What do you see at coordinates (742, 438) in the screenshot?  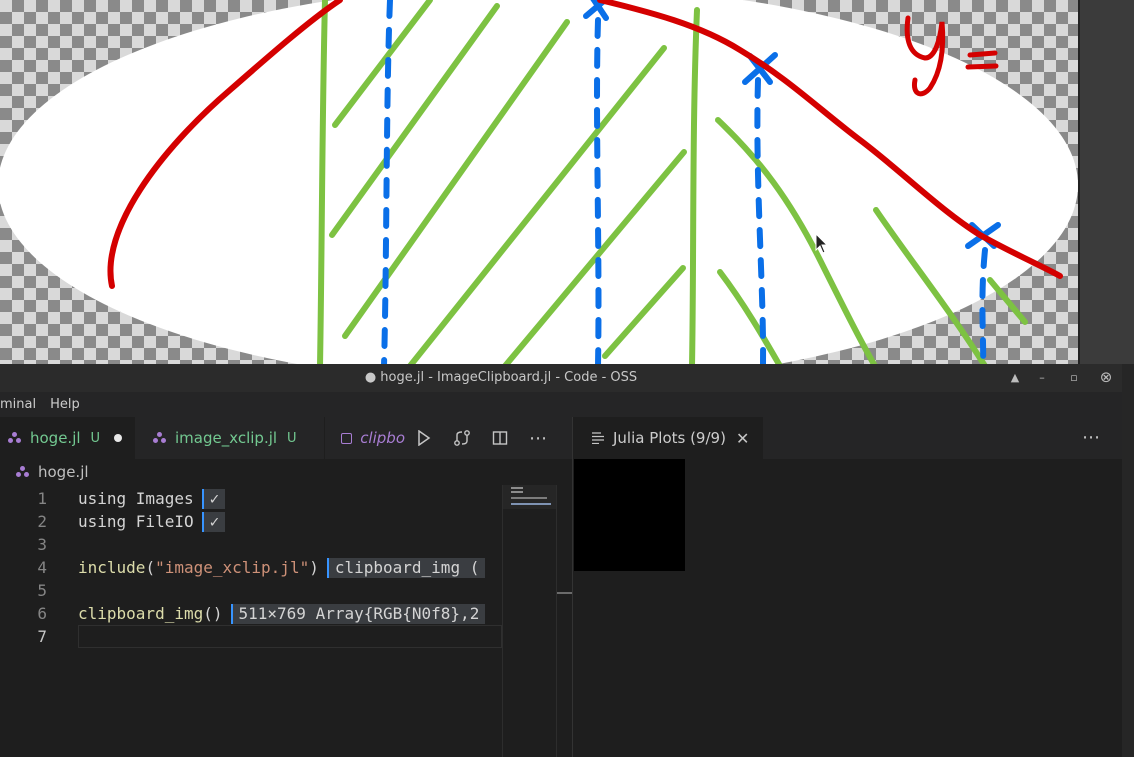 I see `close-tab-icon: ✕` at bounding box center [742, 438].